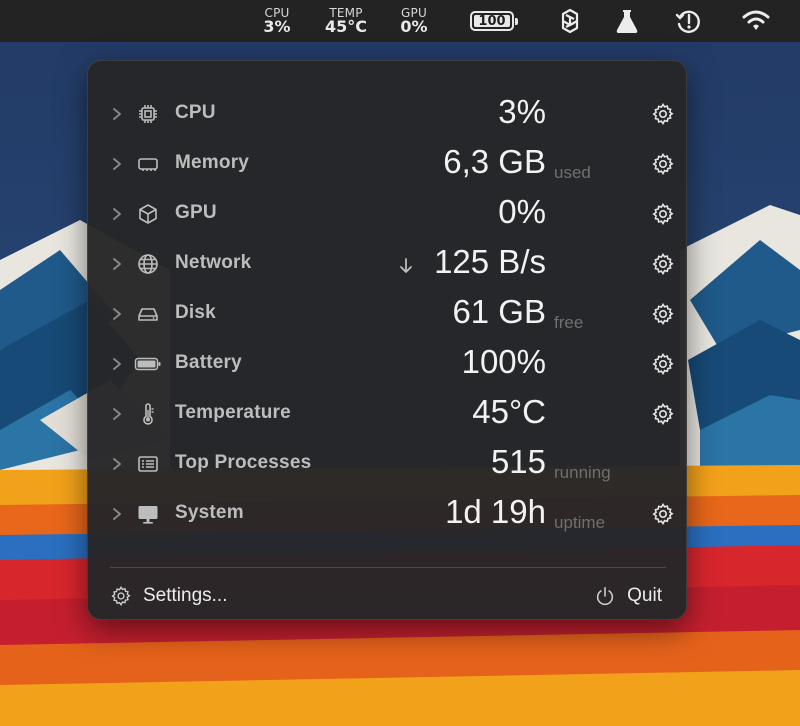  I want to click on monitor-icon, so click(148, 515).